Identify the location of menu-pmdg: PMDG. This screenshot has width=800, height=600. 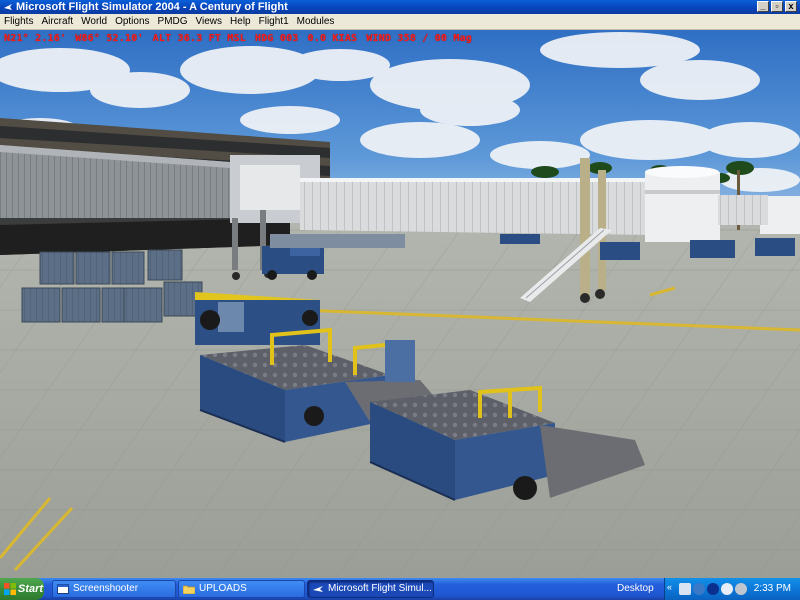
(173, 21).